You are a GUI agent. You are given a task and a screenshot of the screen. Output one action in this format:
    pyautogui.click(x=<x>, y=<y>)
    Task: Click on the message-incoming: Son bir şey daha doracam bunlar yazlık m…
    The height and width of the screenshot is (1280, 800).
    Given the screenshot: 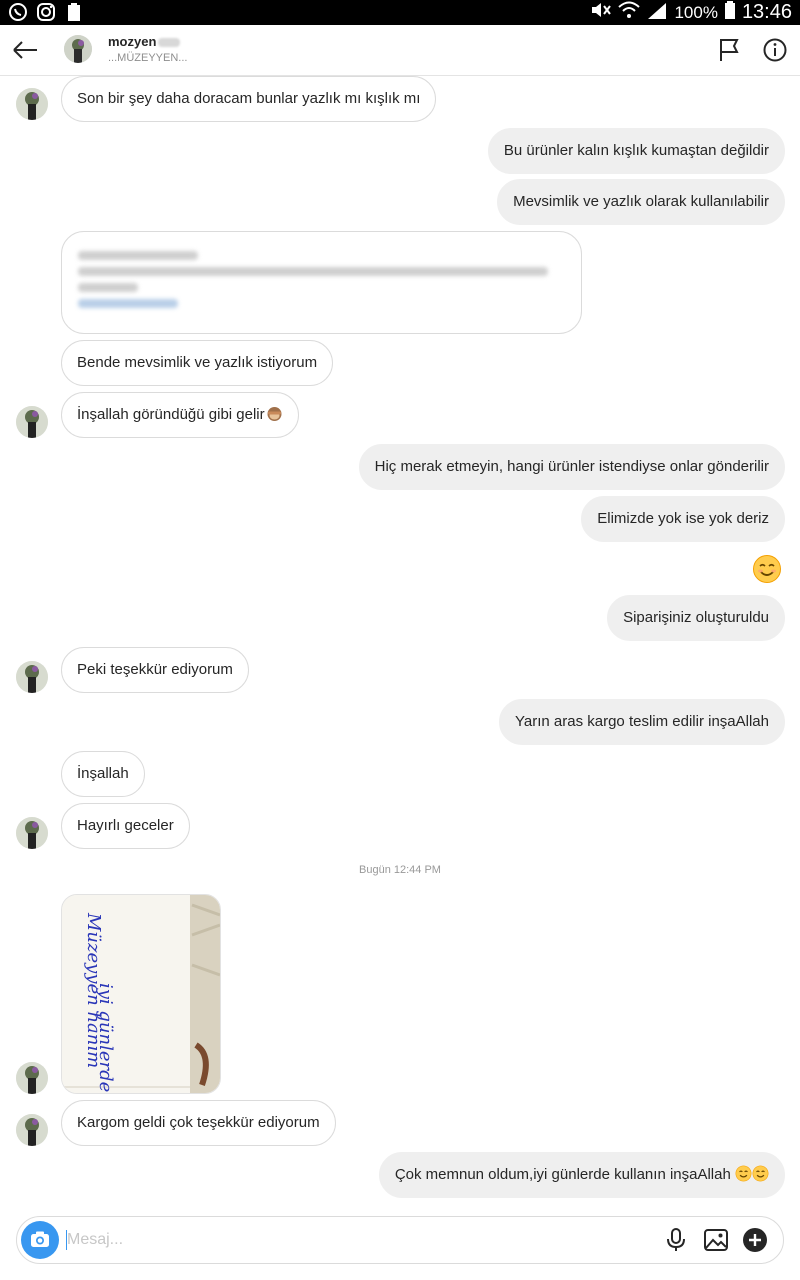 What is the action you would take?
    pyautogui.click(x=249, y=99)
    